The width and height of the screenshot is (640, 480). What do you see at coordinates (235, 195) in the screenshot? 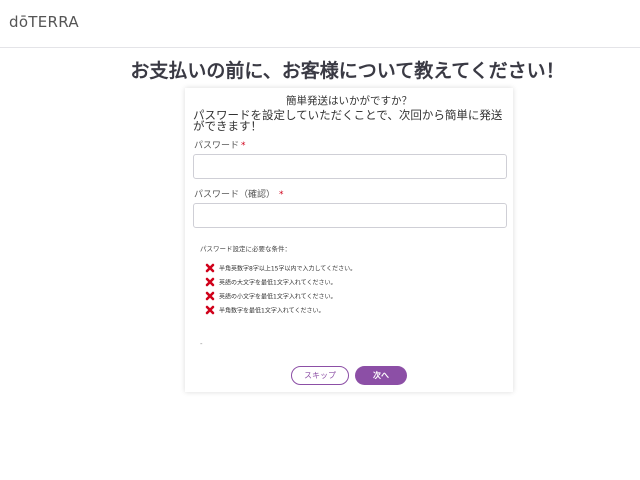
I see `confirm-password-label-text: パスワード（確認）` at bounding box center [235, 195].